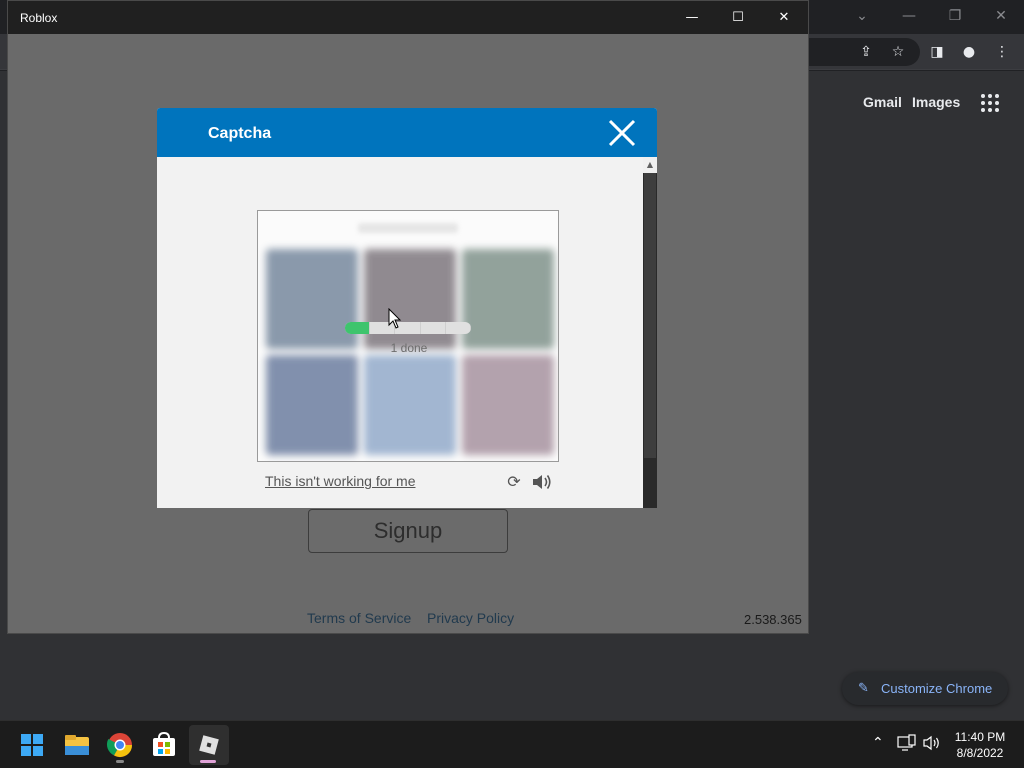  What do you see at coordinates (784, 17) in the screenshot?
I see `close-button: ✕` at bounding box center [784, 17].